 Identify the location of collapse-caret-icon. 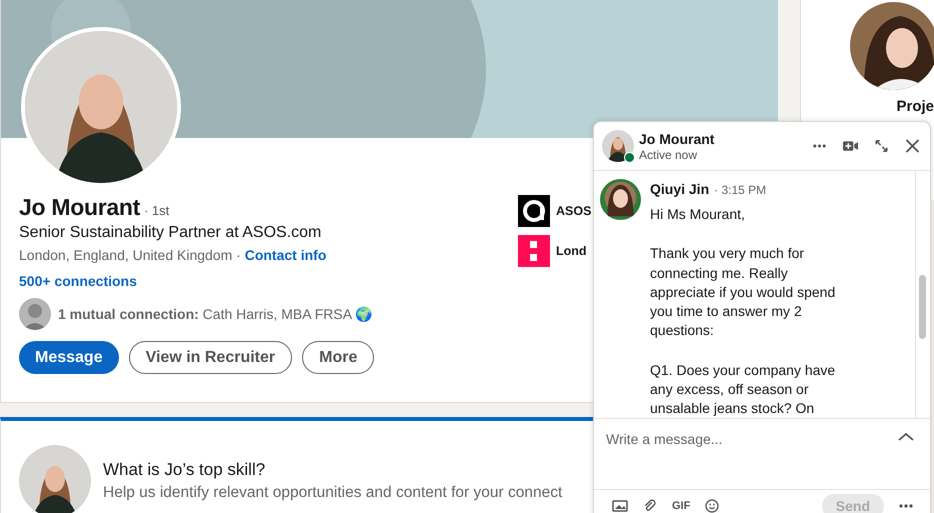
(906, 437).